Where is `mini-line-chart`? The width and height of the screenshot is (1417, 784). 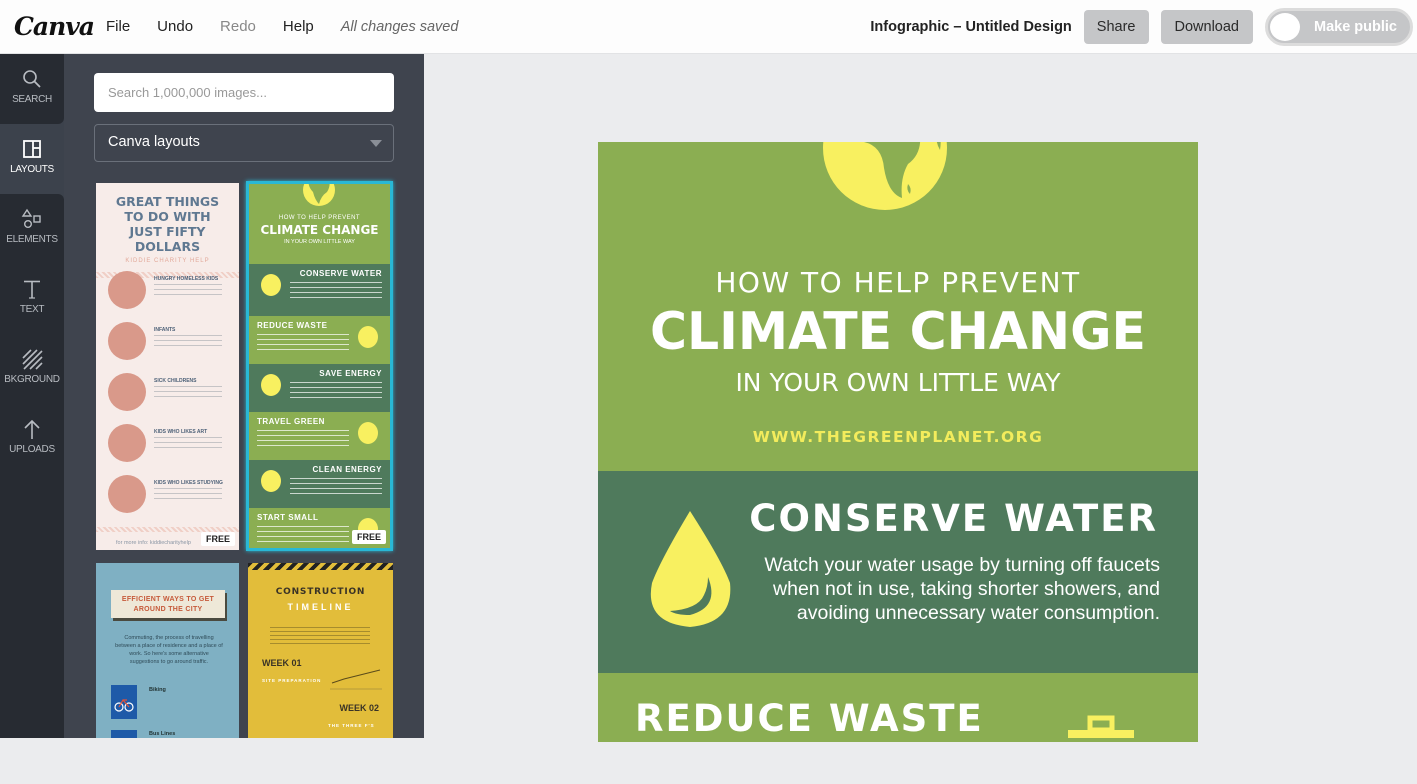
mini-line-chart is located at coordinates (356, 679).